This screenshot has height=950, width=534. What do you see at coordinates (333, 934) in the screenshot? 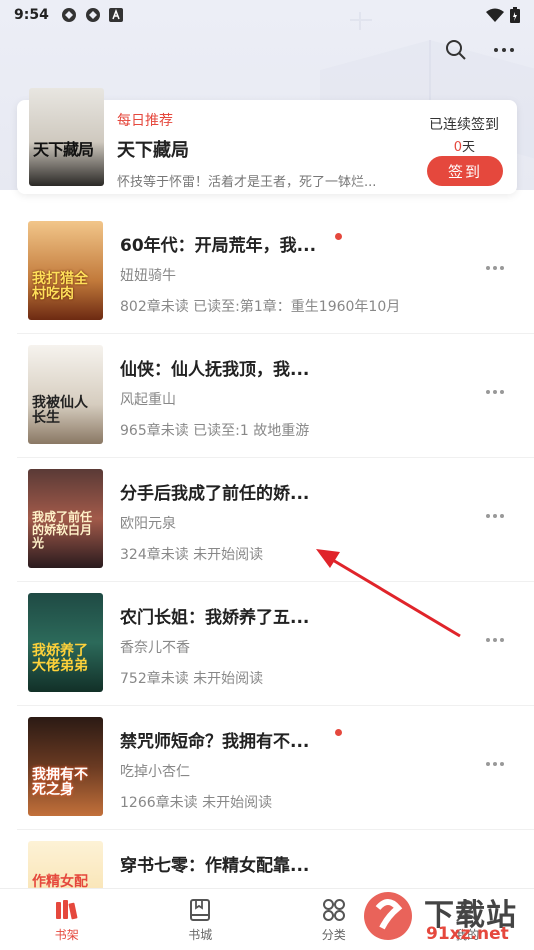
I see `nav-label: 分类` at bounding box center [333, 934].